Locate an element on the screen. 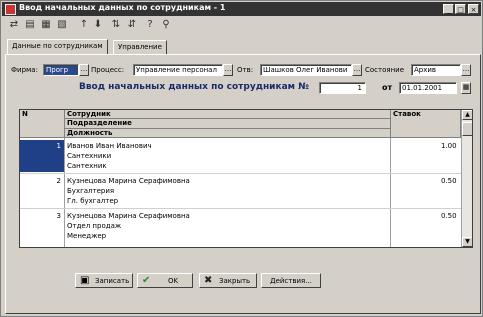  cell-position: Гл. бухгалтер is located at coordinates (93, 201).